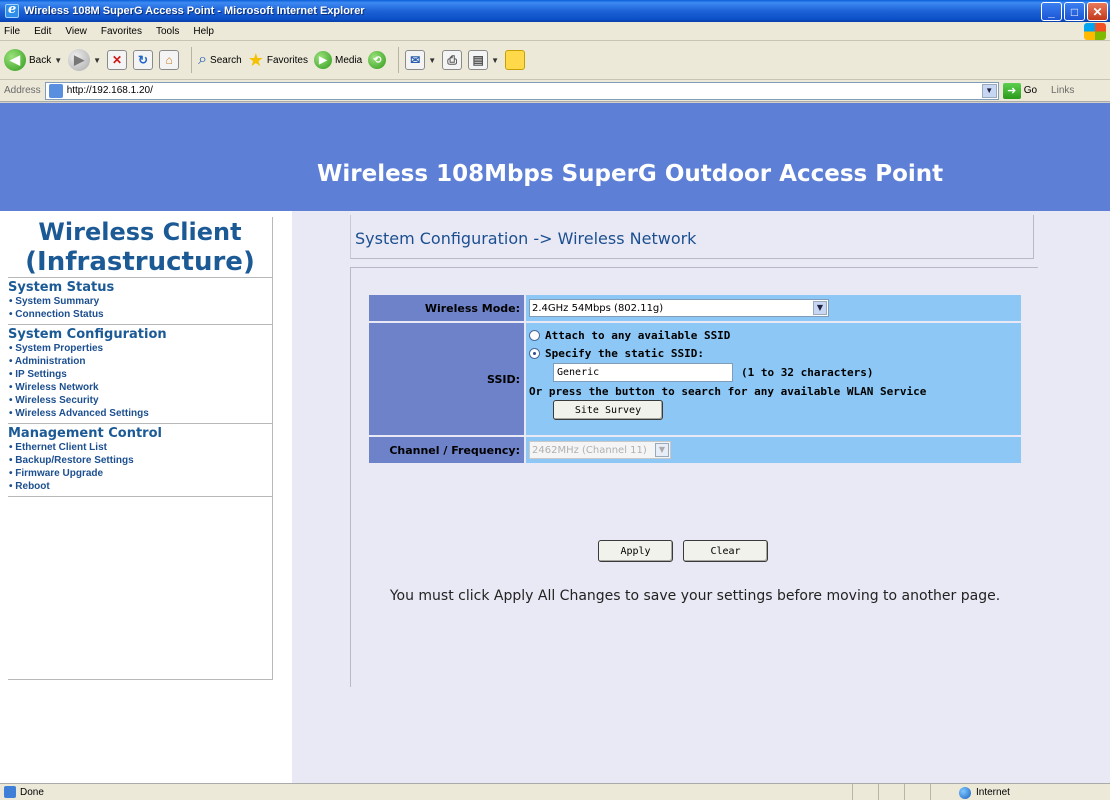 The image size is (1110, 800). I want to click on row-wireless-mode: Wireless Mode: 2.4GHz 54Mbps (802.11g) ▼, so click(695, 308).